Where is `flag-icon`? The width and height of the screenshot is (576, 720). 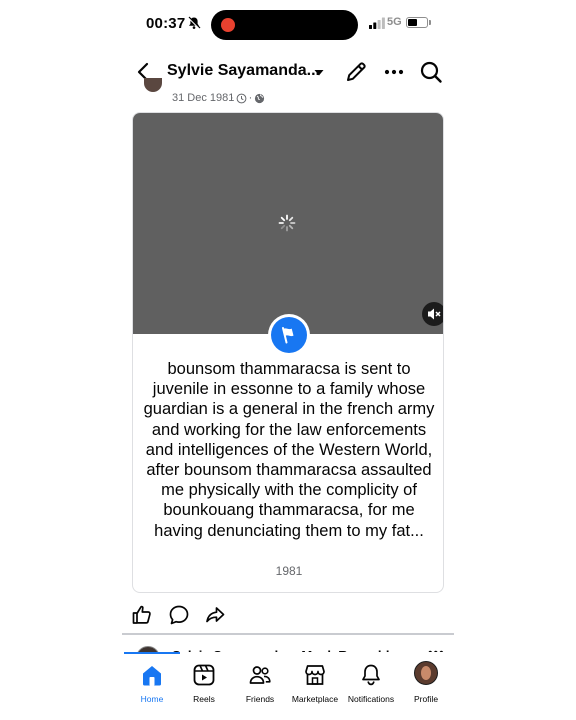
flag-icon is located at coordinates (288, 335).